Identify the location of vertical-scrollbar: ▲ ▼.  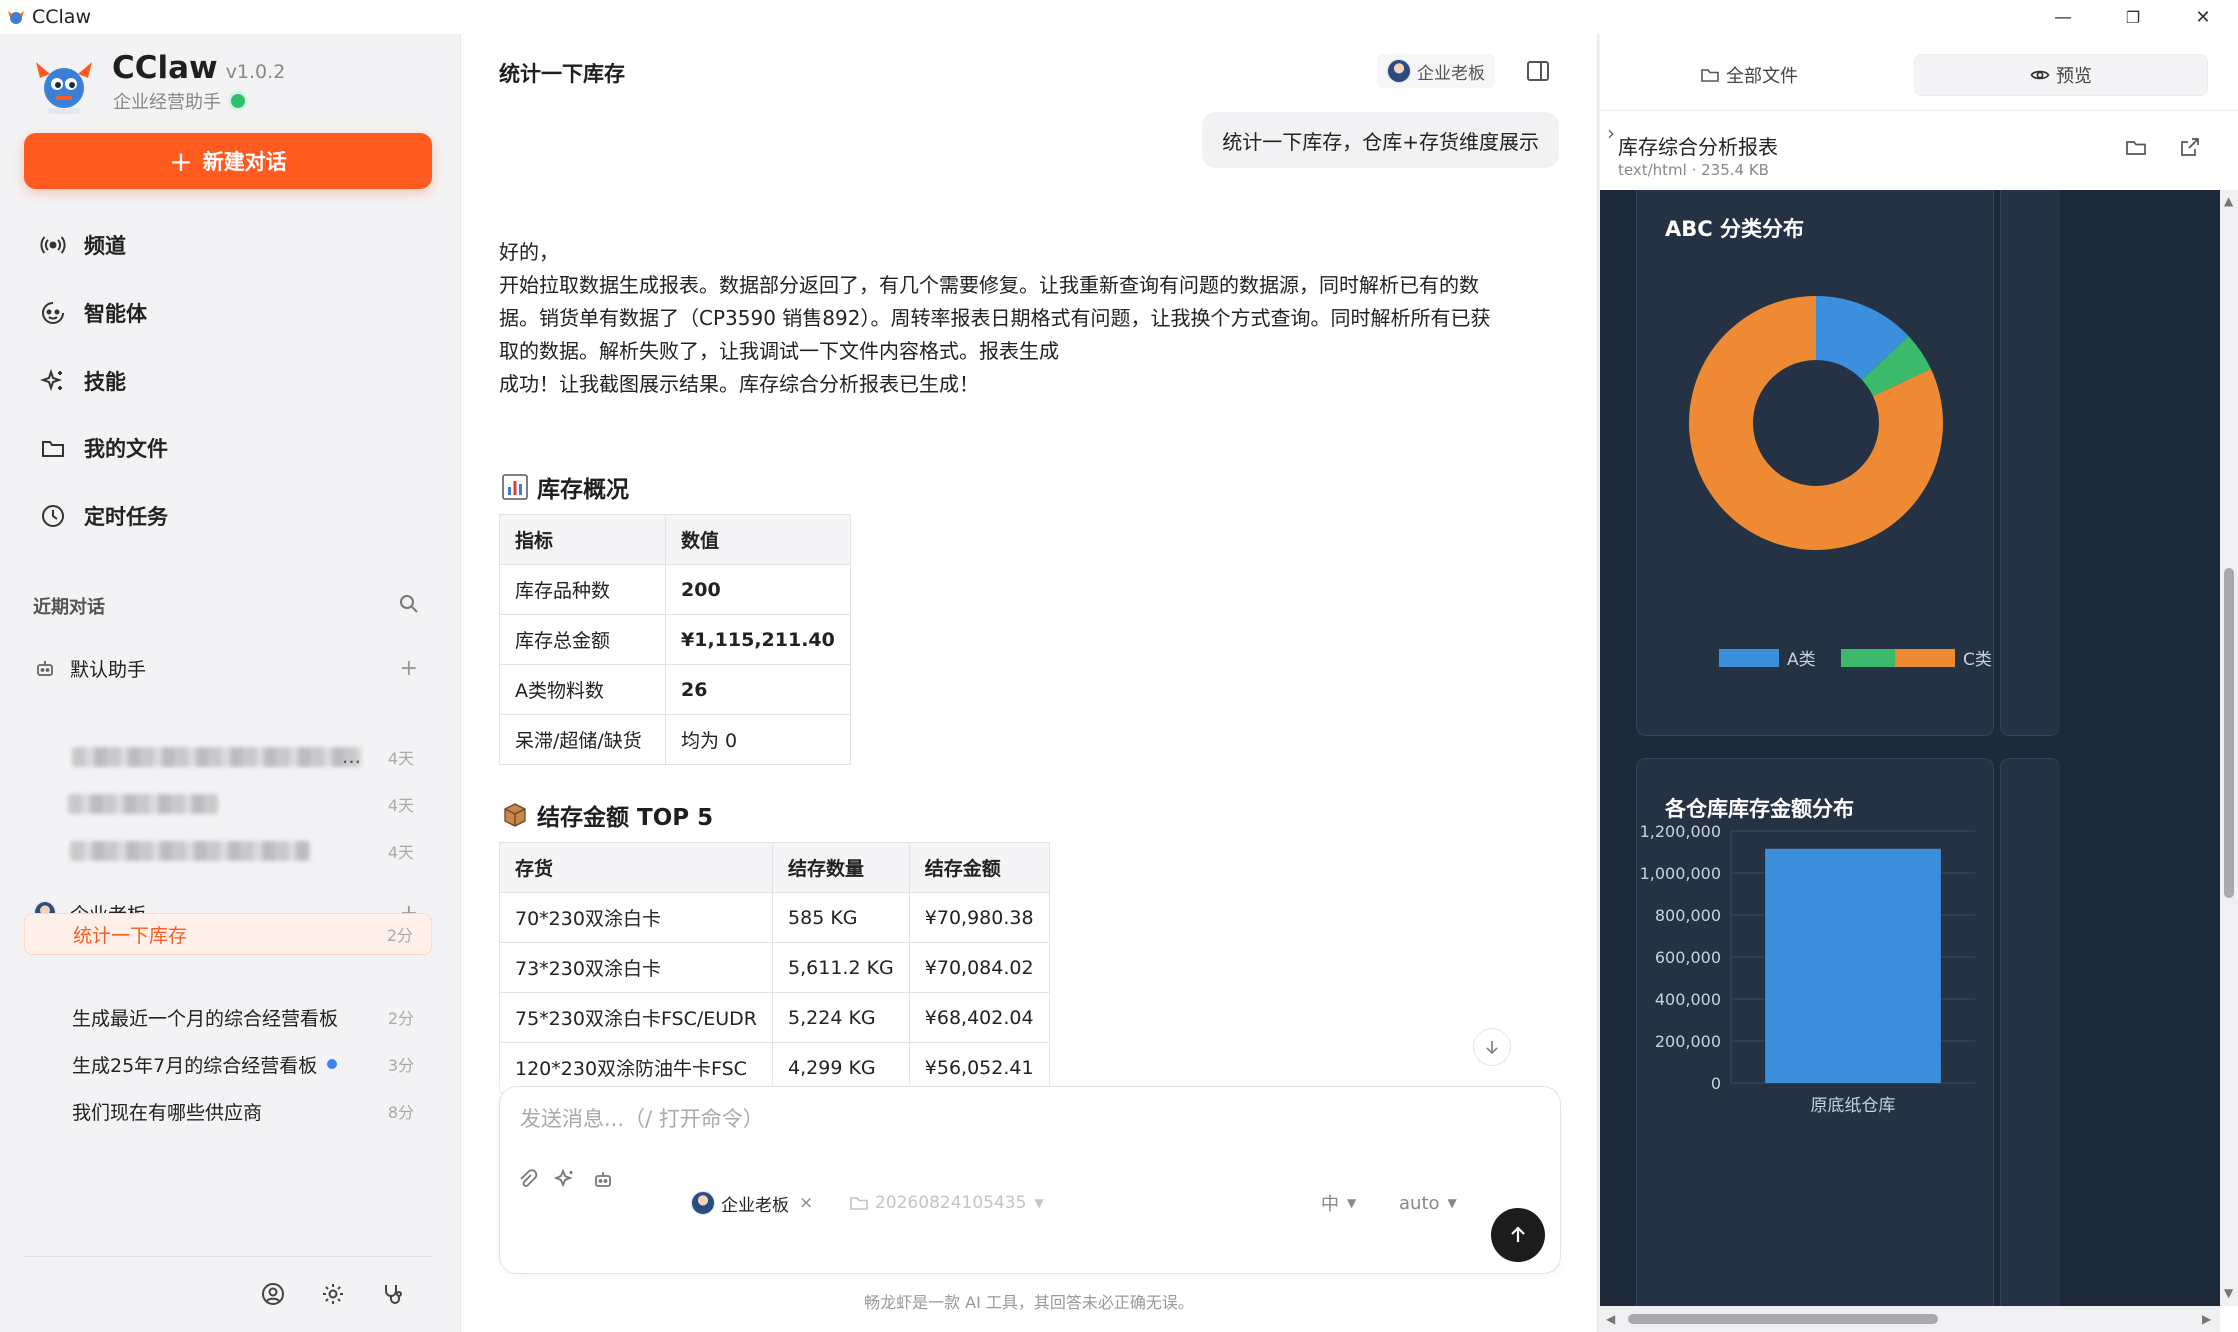
(2229, 748).